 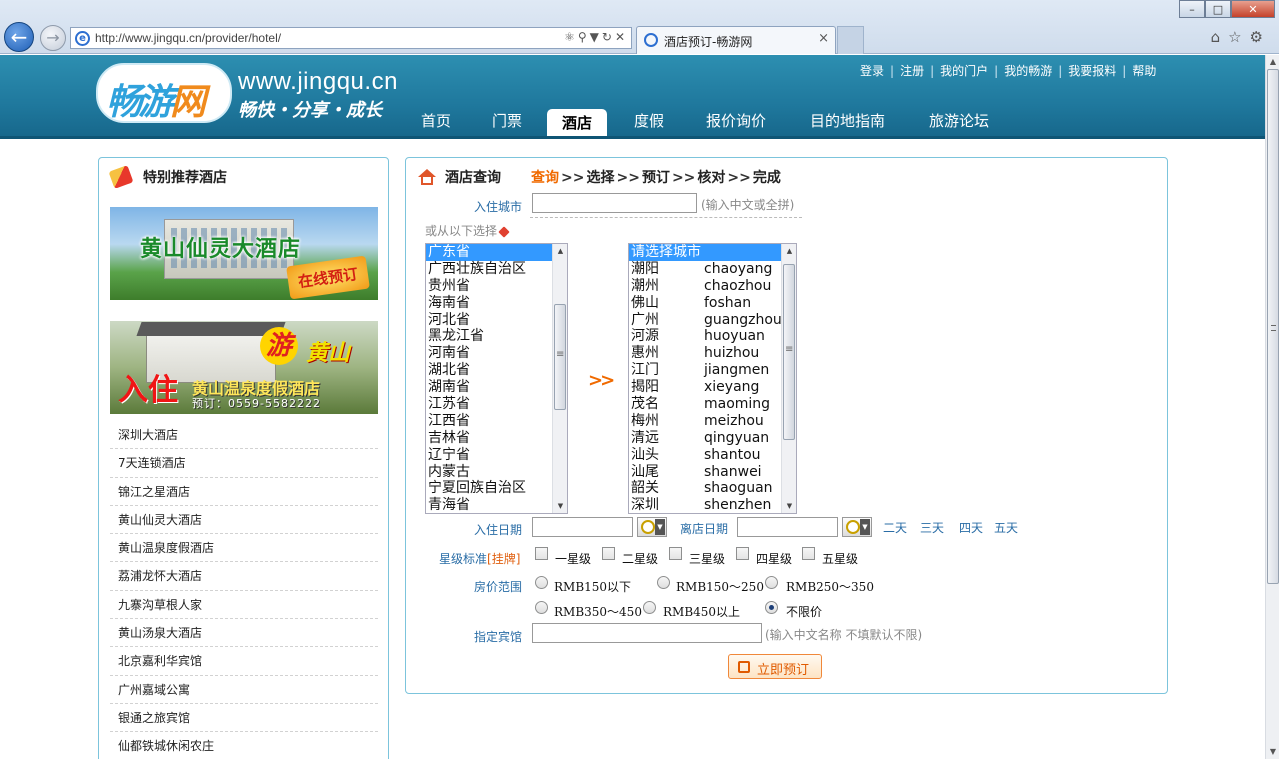 I want to click on login-link: 登录, so click(x=872, y=71).